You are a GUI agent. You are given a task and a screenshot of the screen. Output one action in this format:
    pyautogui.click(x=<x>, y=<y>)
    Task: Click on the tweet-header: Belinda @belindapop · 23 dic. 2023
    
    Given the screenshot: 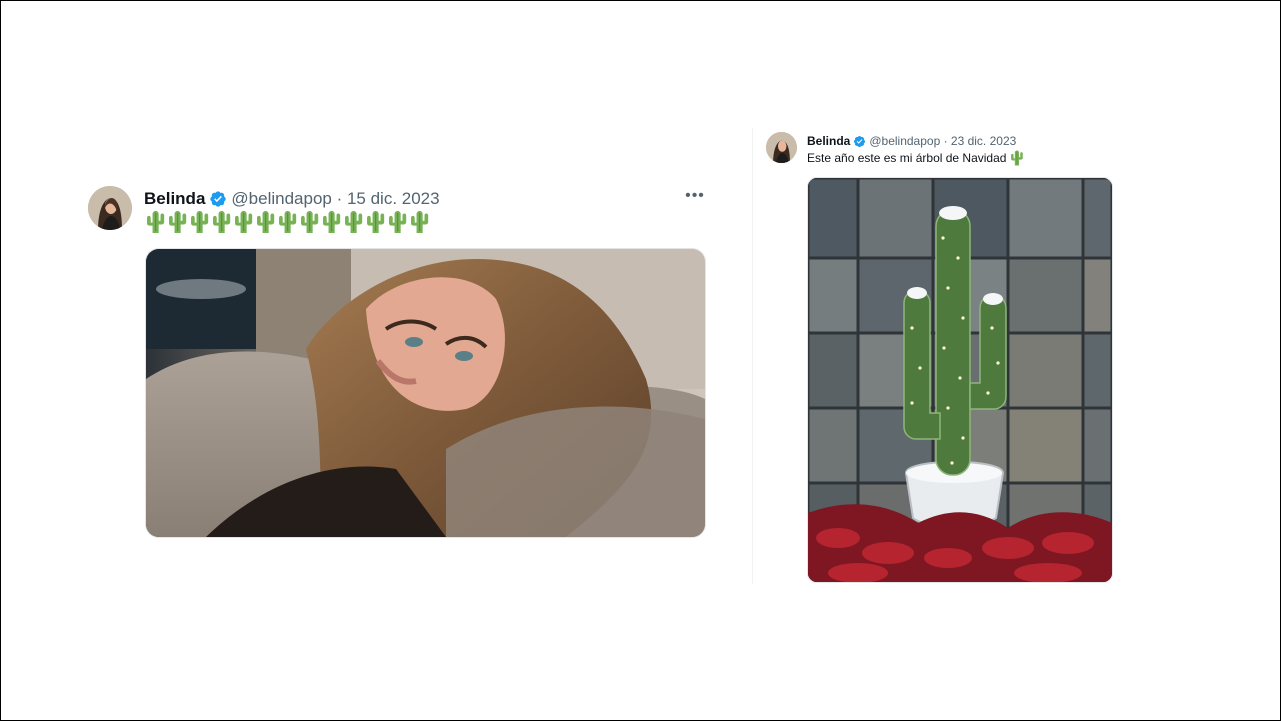 What is the action you would take?
    pyautogui.click(x=911, y=141)
    